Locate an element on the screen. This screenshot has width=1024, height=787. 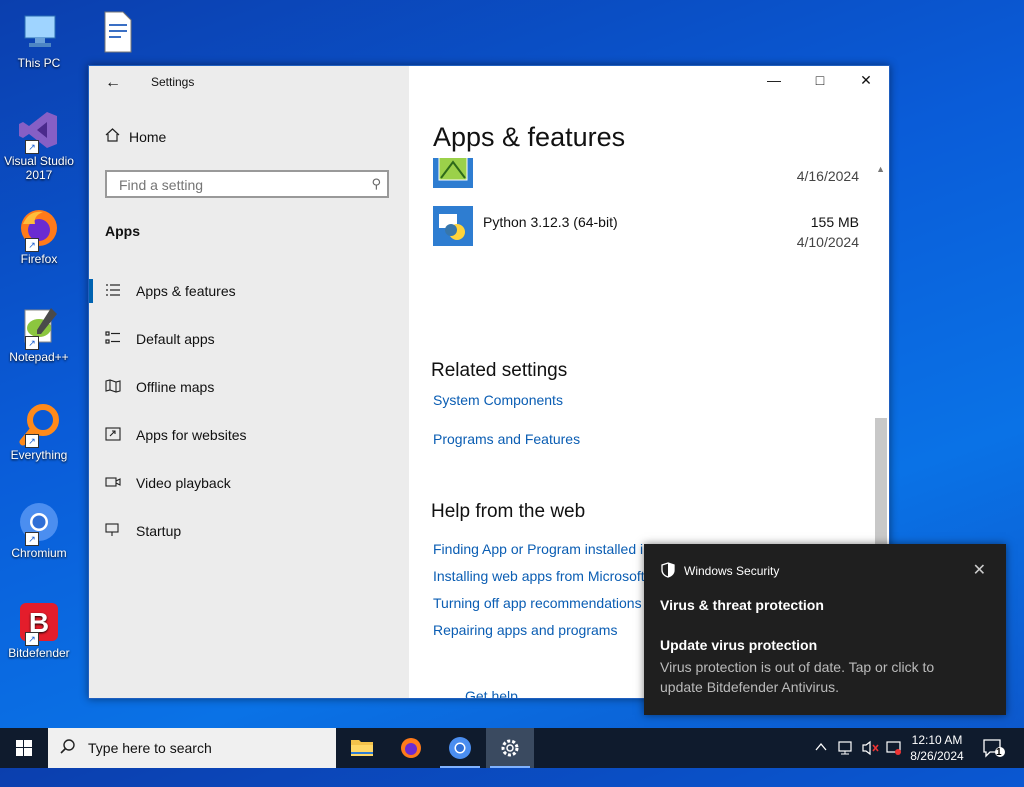
desktop-icon-firefox: ↗ Firefox is located at coordinates (39, 236).